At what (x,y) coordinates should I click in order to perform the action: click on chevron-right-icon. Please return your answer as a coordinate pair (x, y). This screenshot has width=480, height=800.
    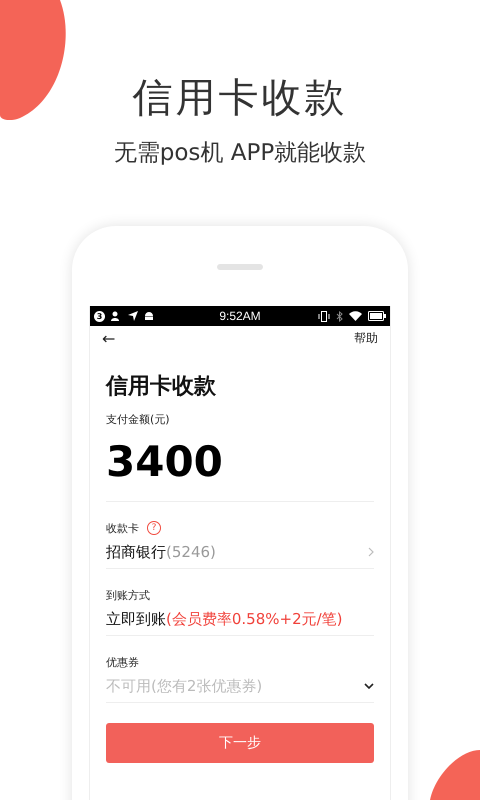
    Looking at the image, I should click on (371, 552).